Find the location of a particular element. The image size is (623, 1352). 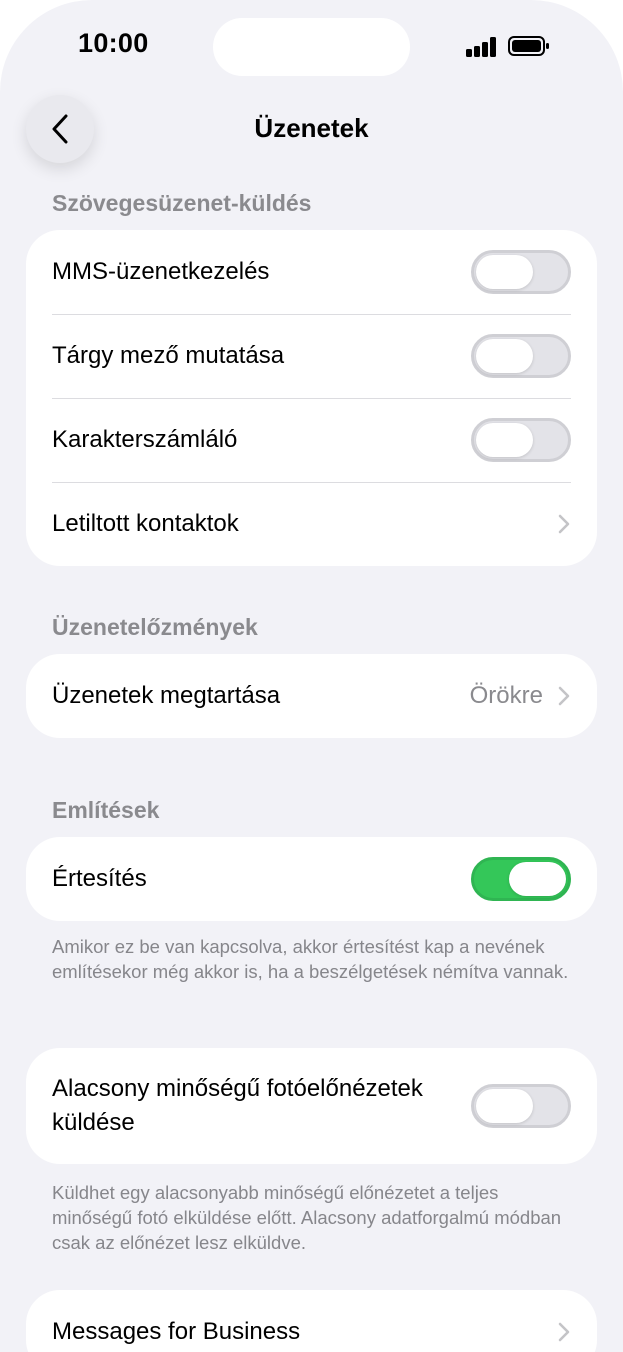

subject-field-toggle is located at coordinates (521, 356).